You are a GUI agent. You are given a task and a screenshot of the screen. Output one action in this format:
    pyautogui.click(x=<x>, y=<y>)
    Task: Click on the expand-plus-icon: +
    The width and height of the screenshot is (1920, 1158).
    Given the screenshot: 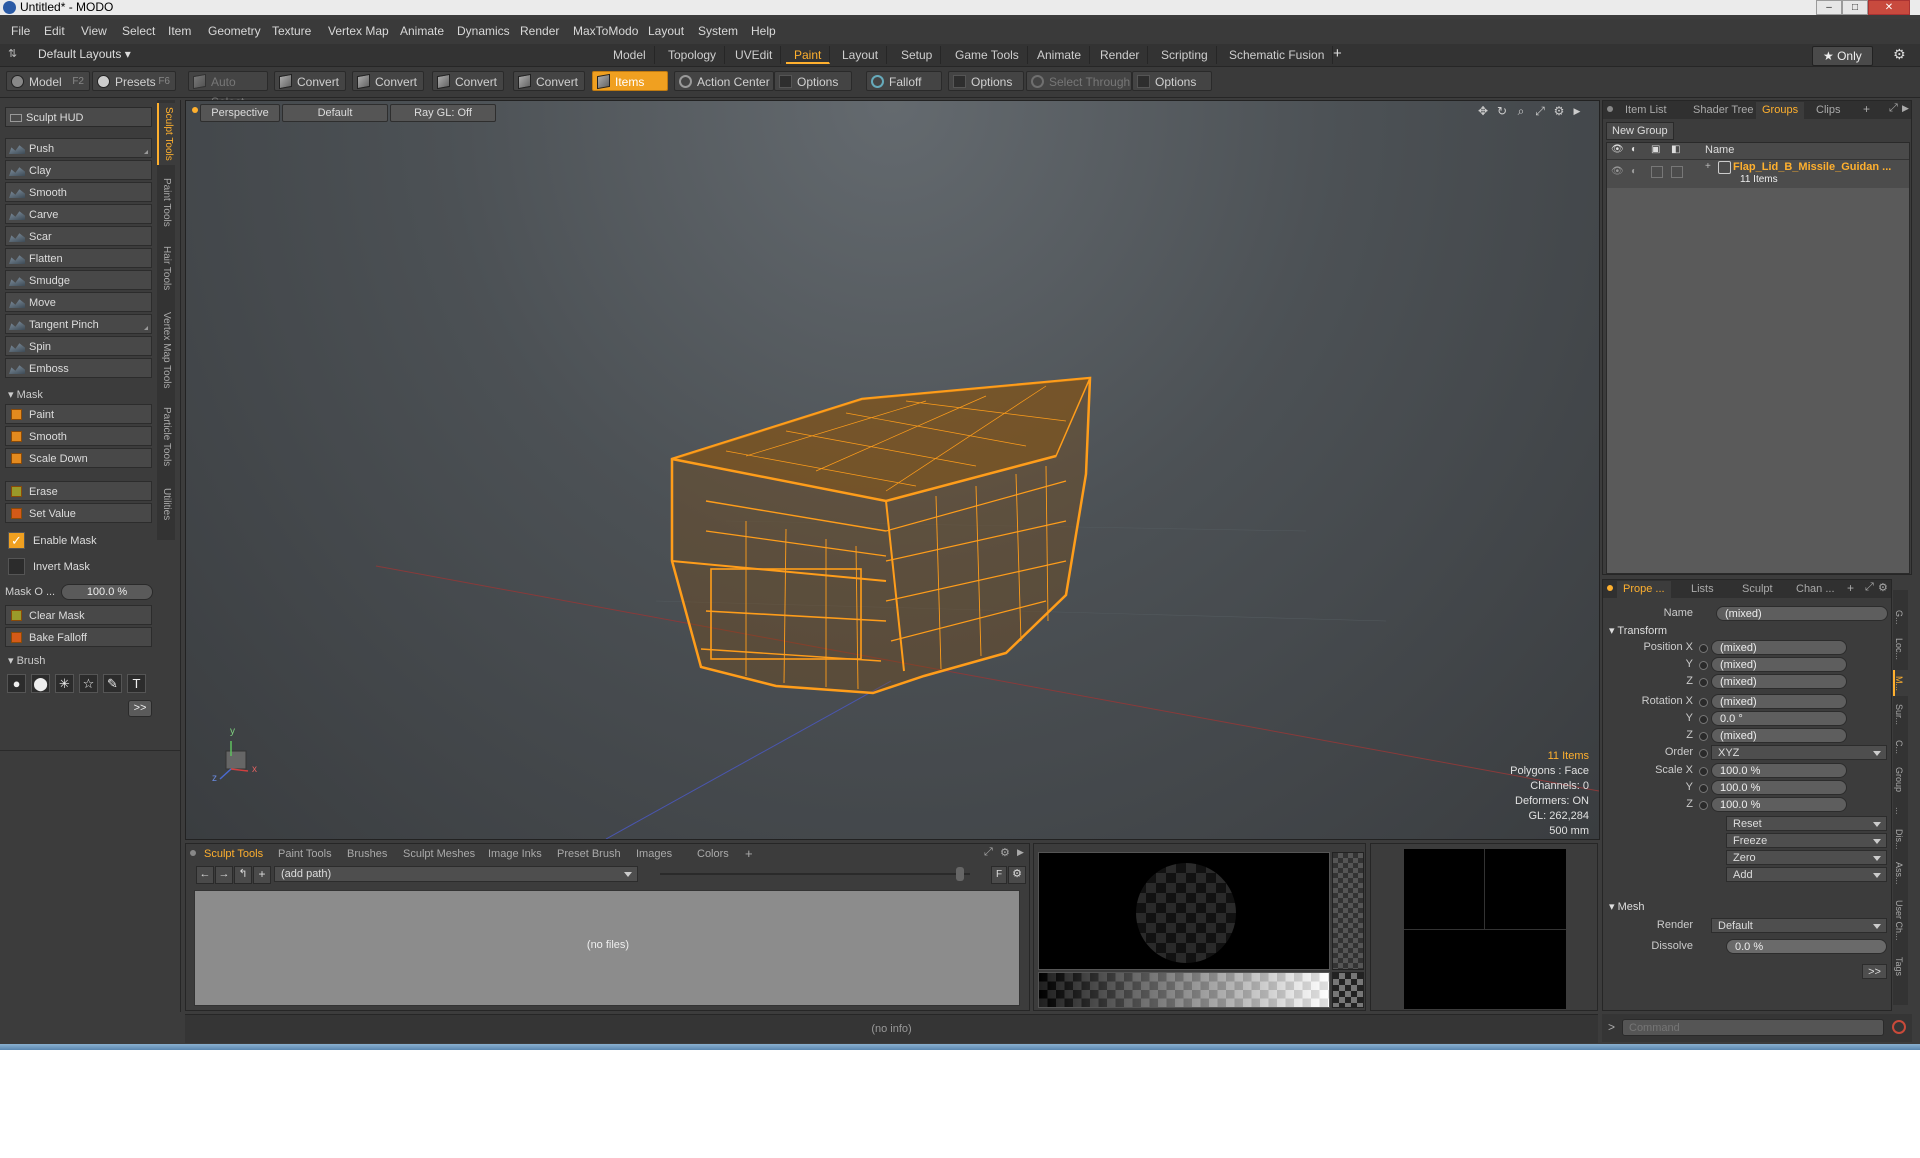 What is the action you would take?
    pyautogui.click(x=1708, y=166)
    